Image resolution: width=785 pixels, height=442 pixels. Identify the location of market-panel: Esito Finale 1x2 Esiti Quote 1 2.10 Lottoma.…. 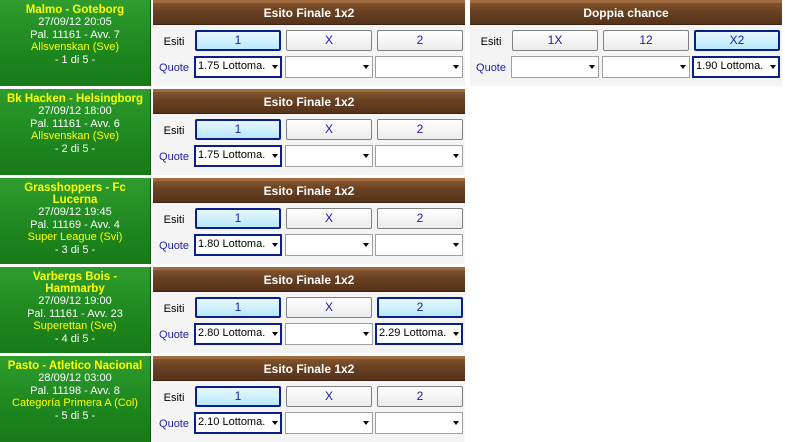
(309, 399).